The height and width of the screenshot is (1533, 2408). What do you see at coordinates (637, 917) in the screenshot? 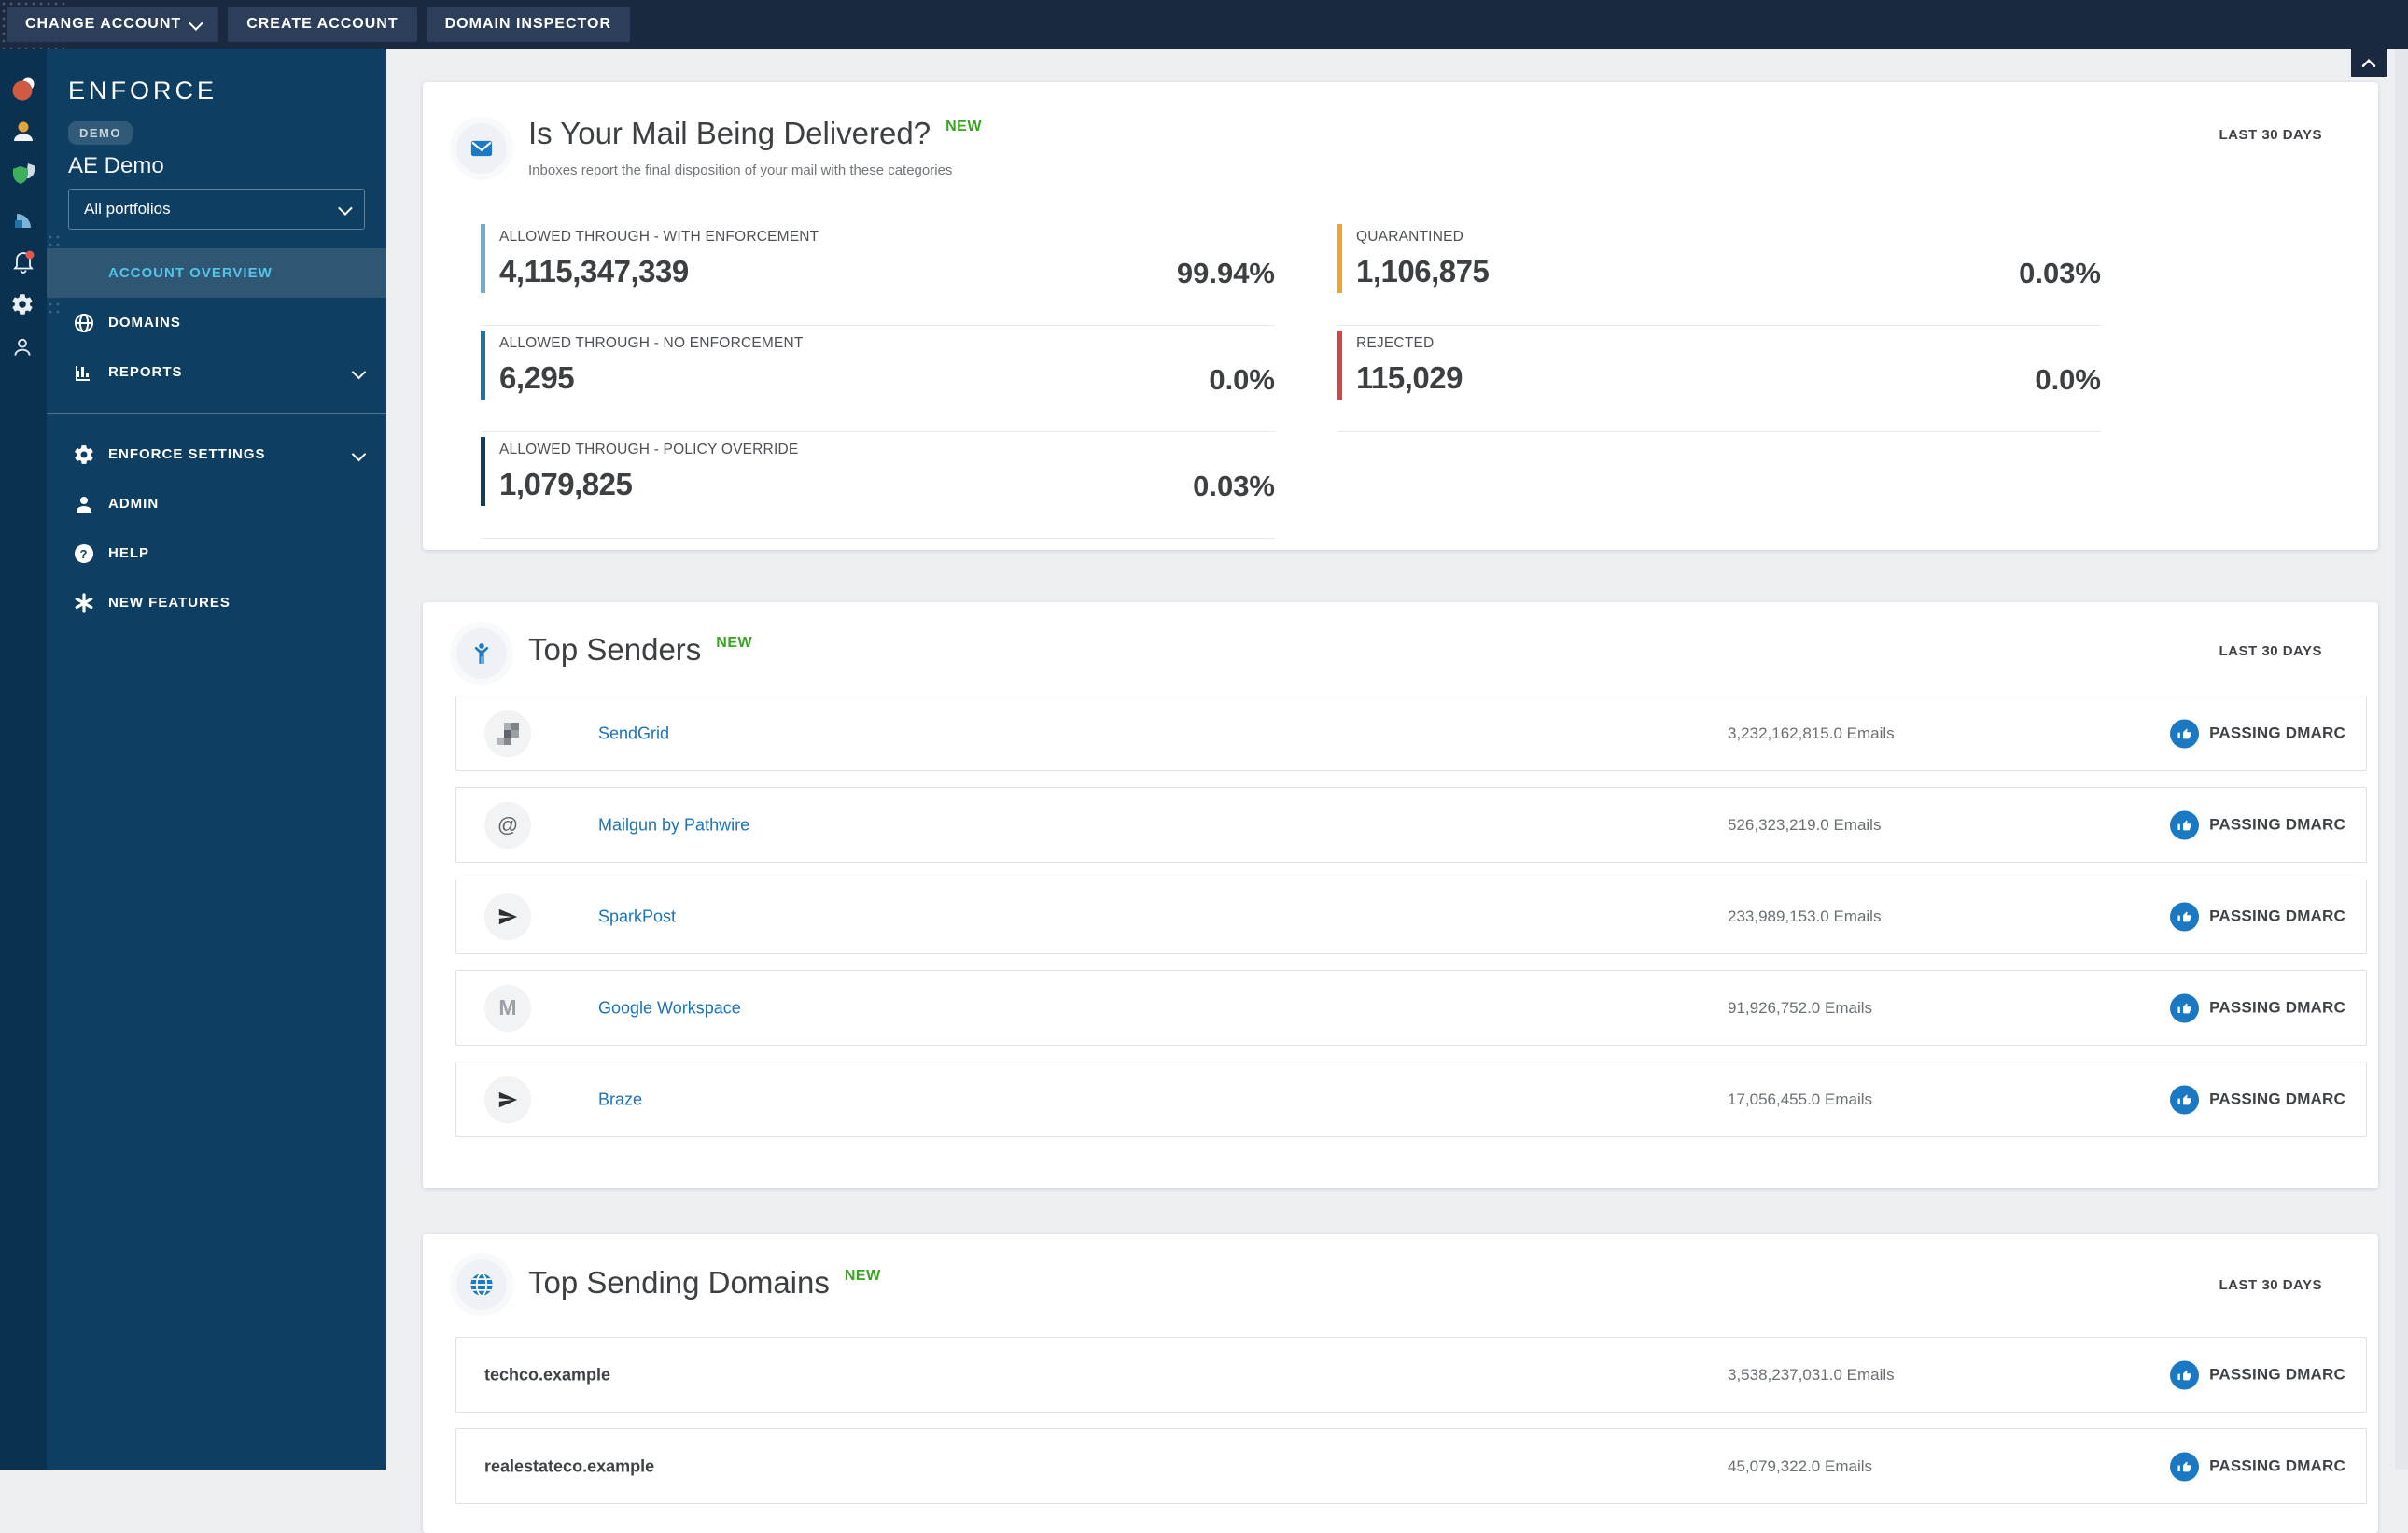
I see `sender-name-link: SparkPost` at bounding box center [637, 917].